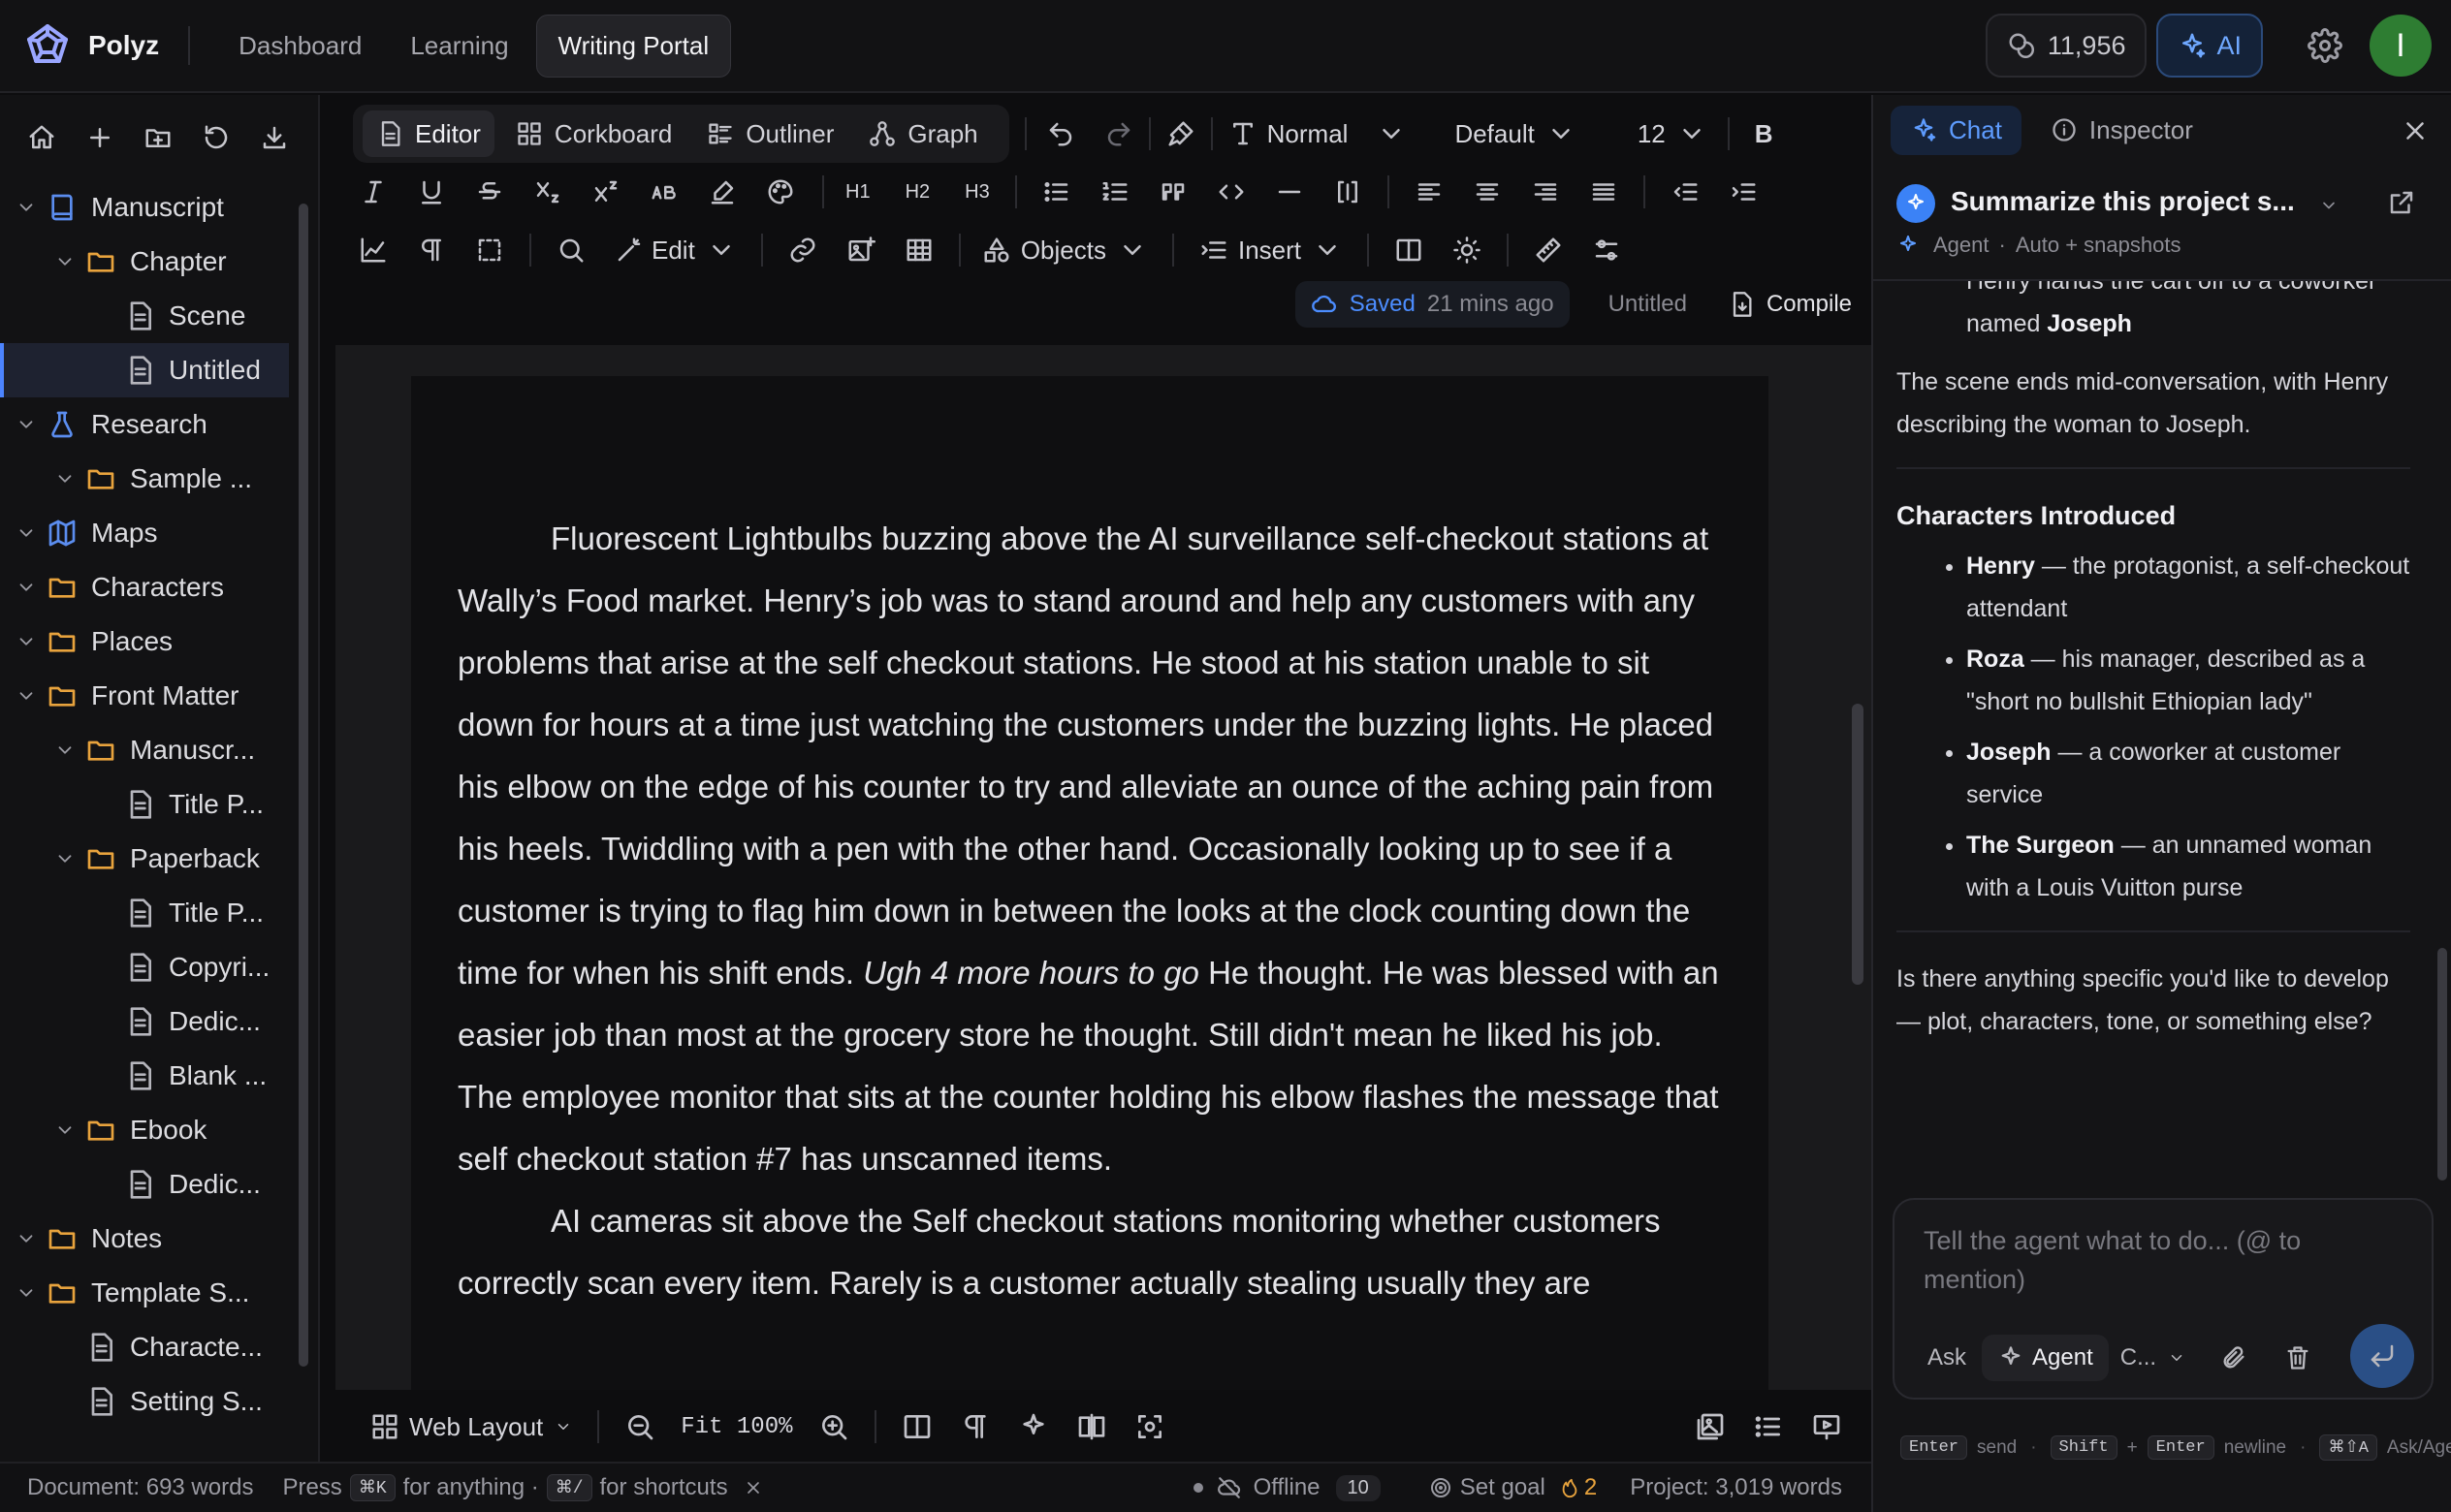 The width and height of the screenshot is (2451, 1512). Describe the element at coordinates (2156, 1260) in the screenshot. I see `chat-input` at that location.